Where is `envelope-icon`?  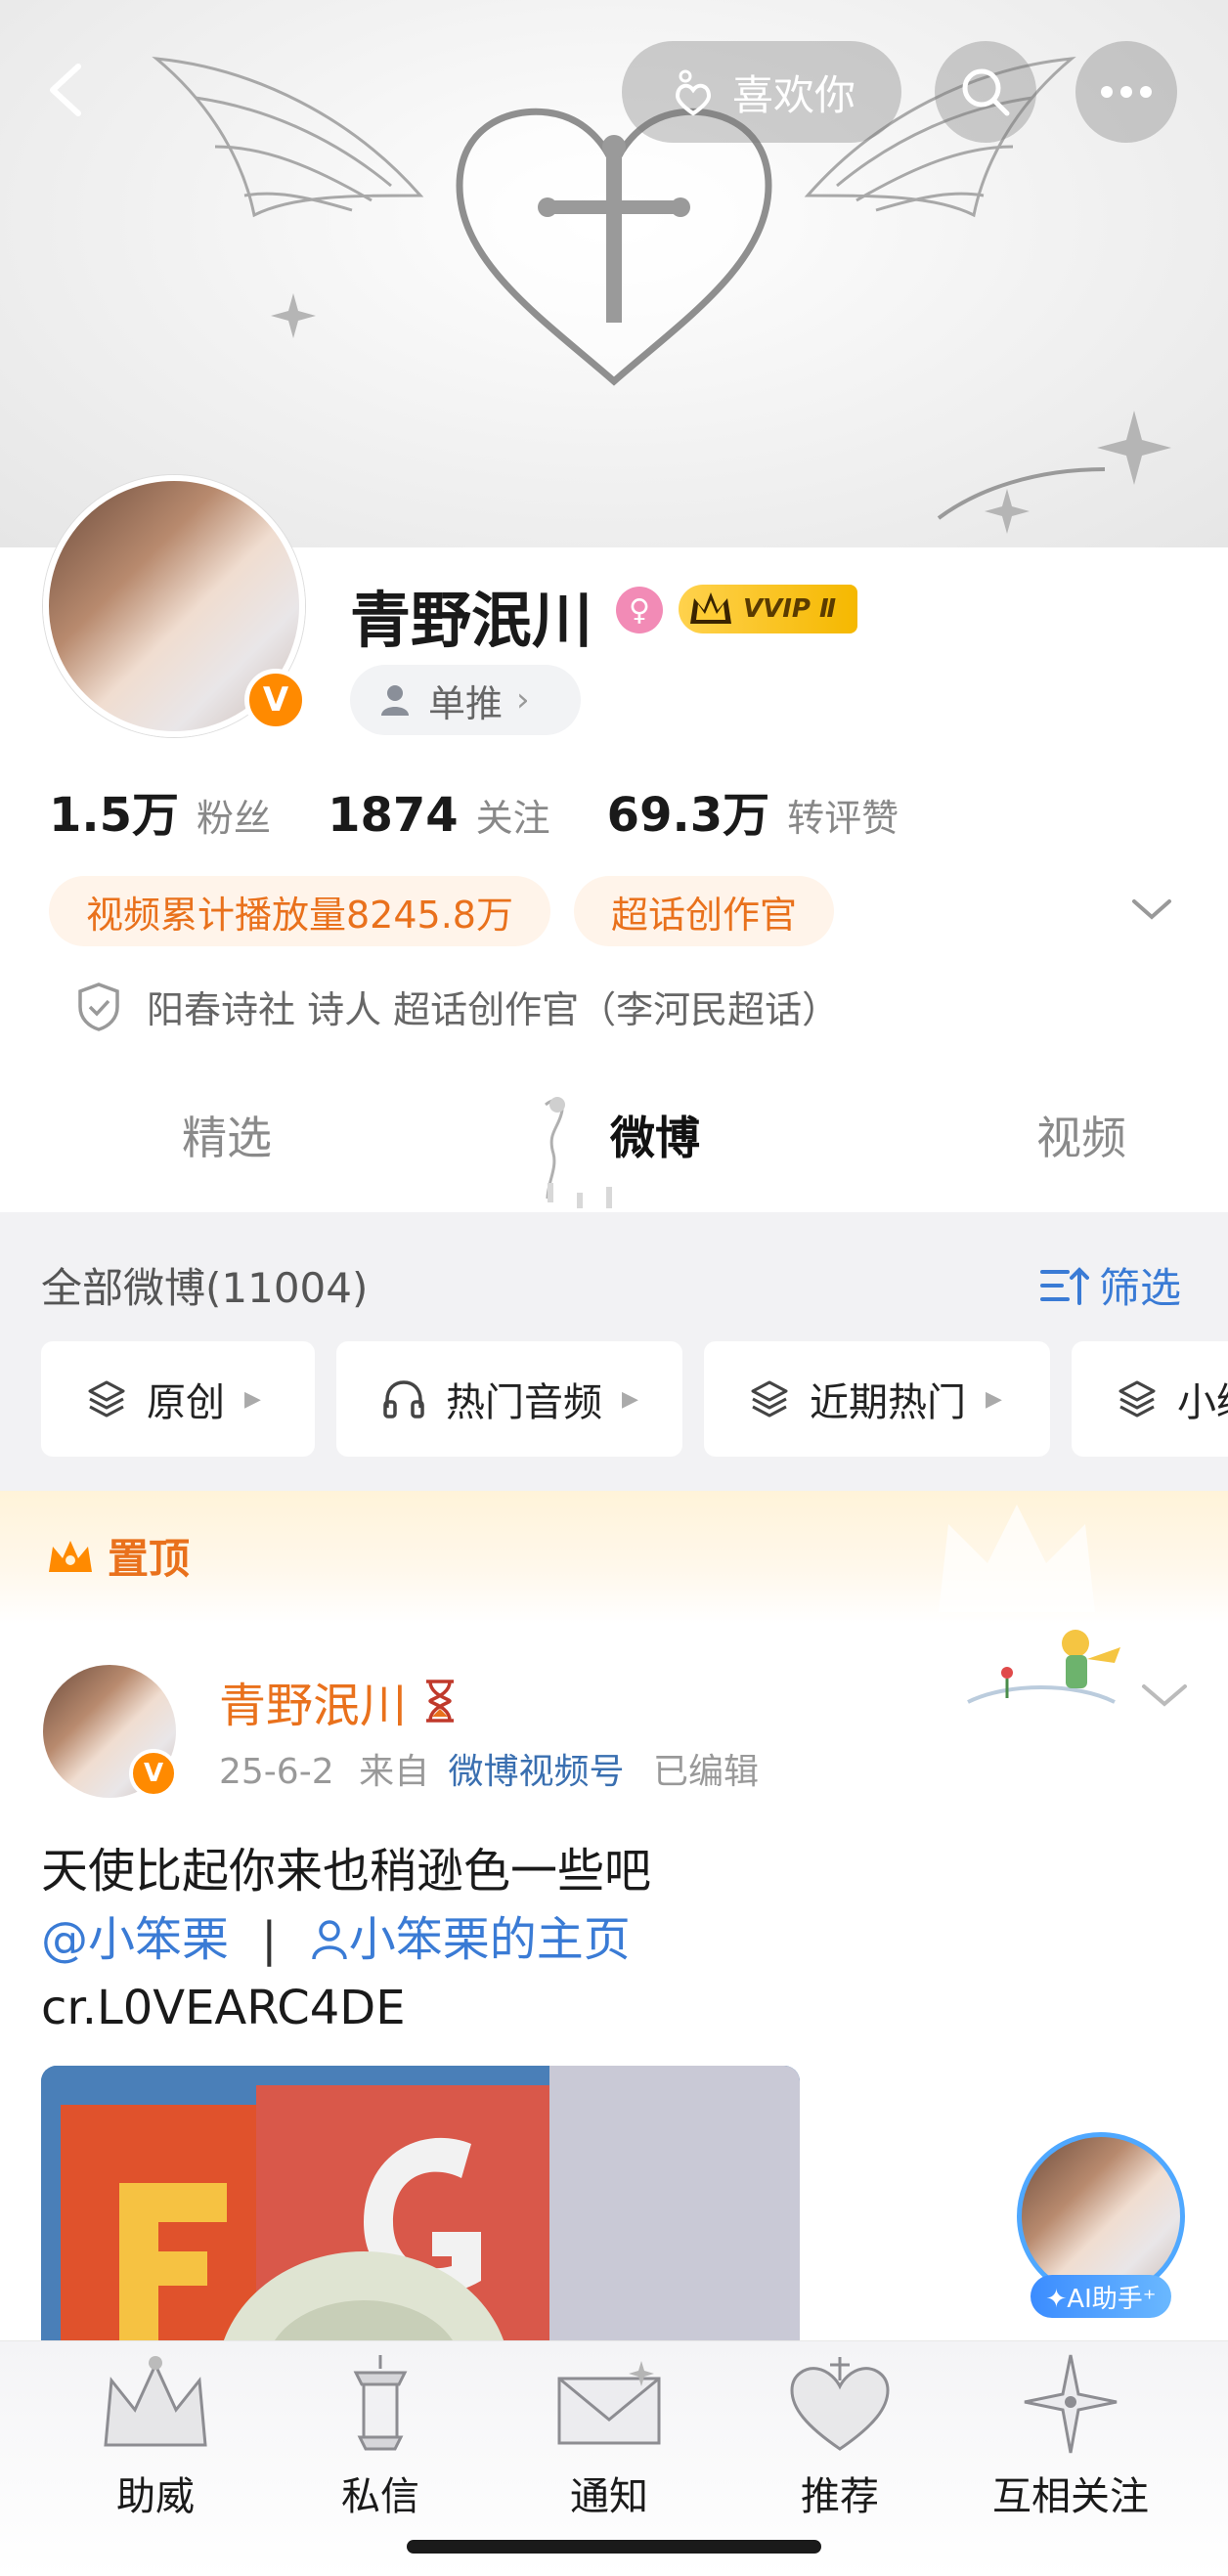
envelope-icon is located at coordinates (609, 2403).